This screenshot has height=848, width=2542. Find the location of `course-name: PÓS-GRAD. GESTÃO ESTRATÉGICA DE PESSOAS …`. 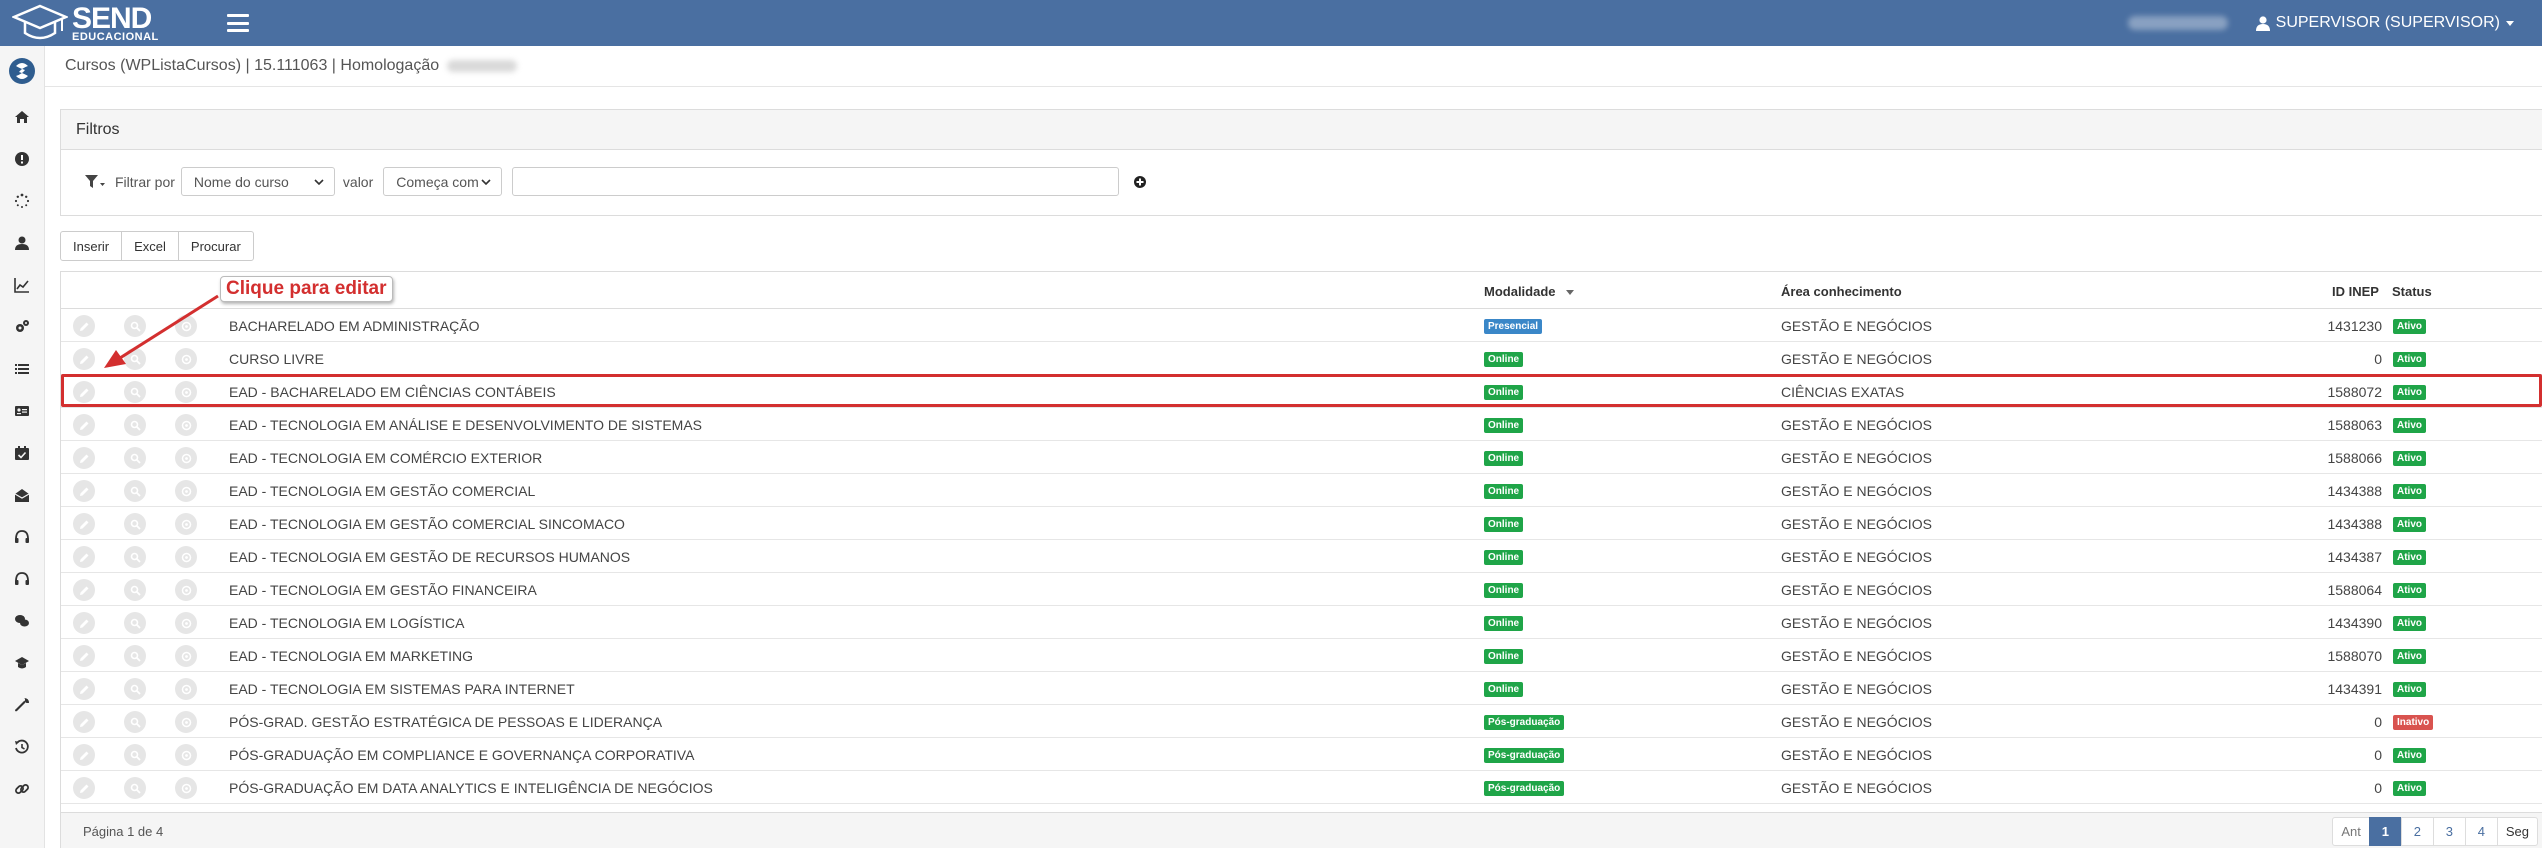

course-name: PÓS-GRAD. GESTÃO ESTRATÉGICA DE PESSOAS … is located at coordinates (445, 722).